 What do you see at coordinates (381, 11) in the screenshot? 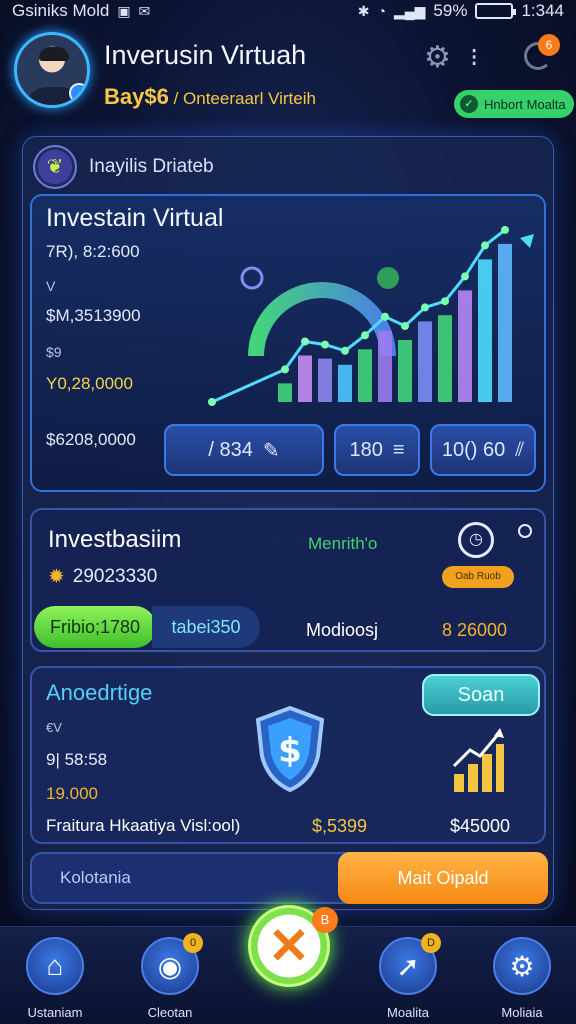
I see `wifi-icon: ◔` at bounding box center [381, 11].